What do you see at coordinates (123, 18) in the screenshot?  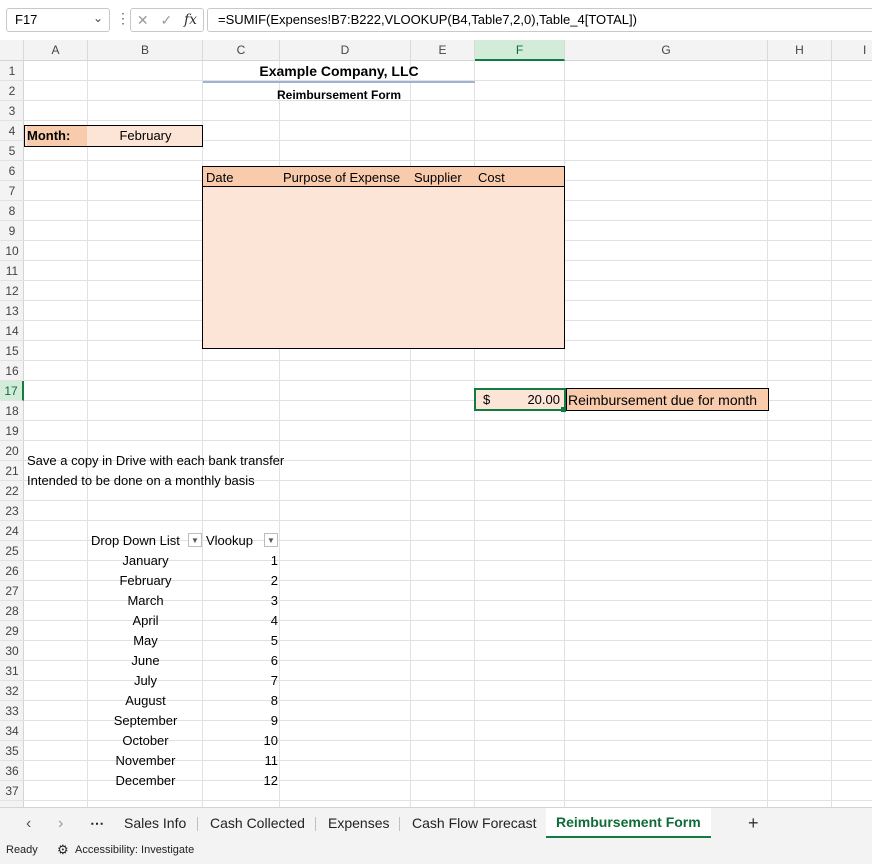 I see `more-options-icon: ⋮` at bounding box center [123, 18].